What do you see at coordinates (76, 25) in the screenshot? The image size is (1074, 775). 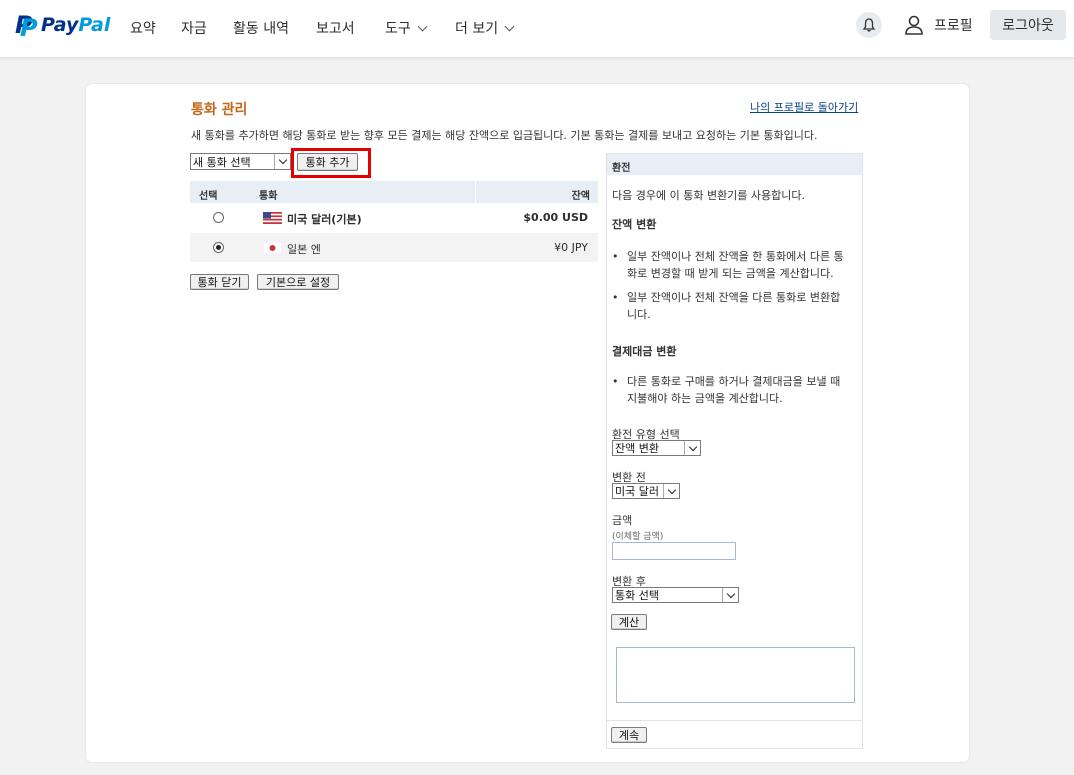 I see `paypal-wordmark: PayPal` at bounding box center [76, 25].